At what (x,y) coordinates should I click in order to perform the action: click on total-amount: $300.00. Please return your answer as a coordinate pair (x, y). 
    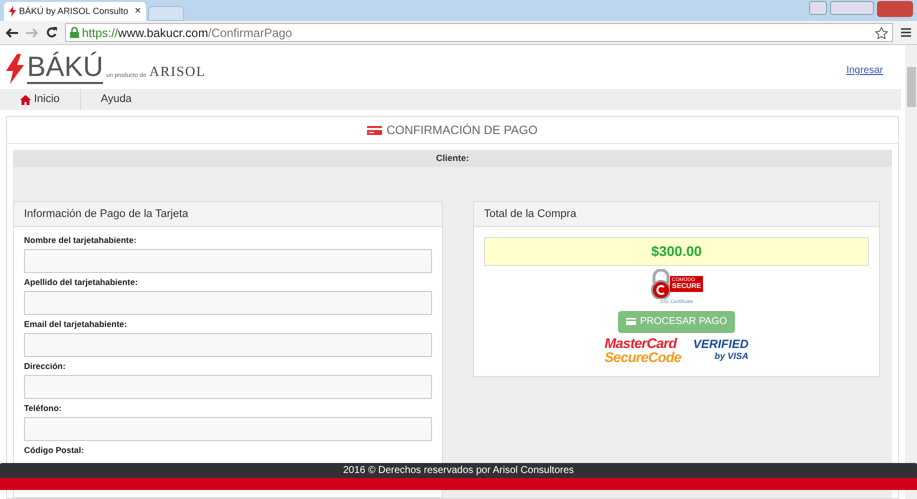
    Looking at the image, I should click on (676, 251).